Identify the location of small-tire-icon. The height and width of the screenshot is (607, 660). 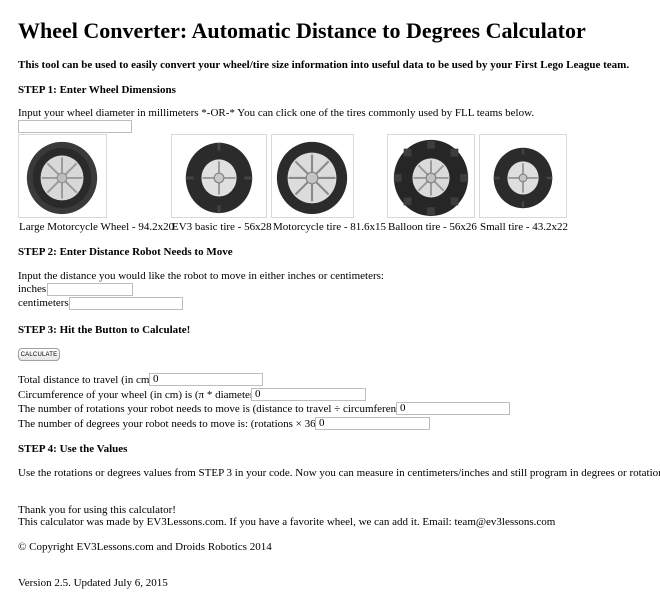
(523, 178).